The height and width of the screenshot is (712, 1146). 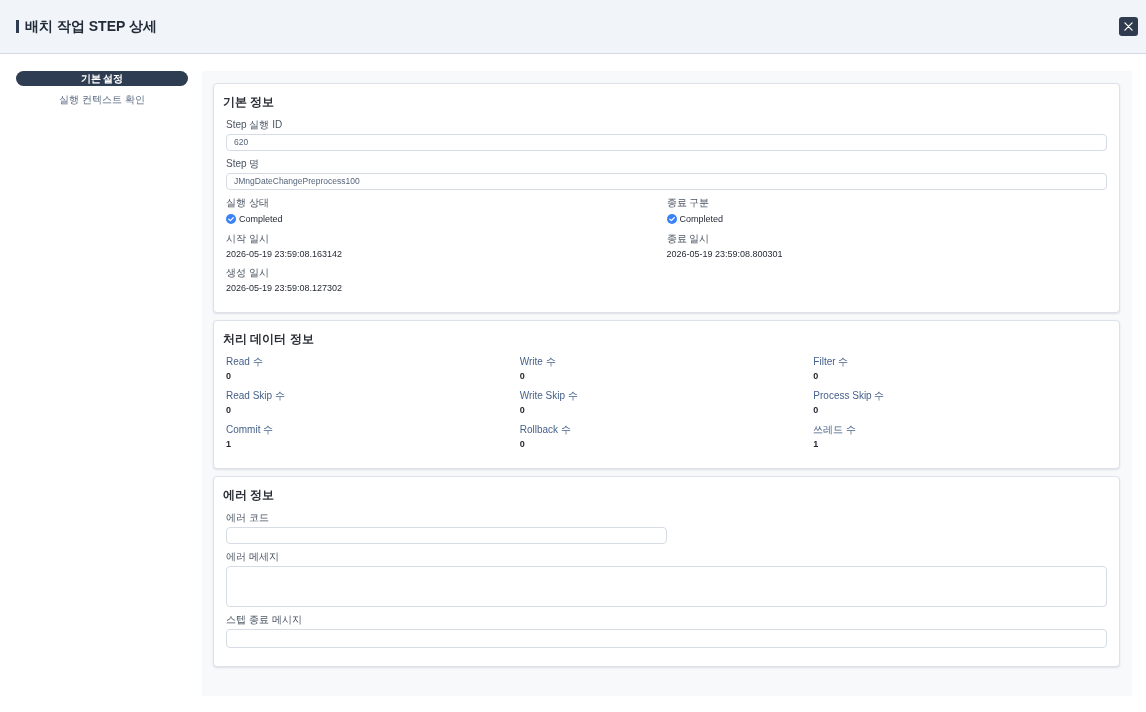 What do you see at coordinates (102, 99) in the screenshot?
I see `sidebar-item: 실행 컨텍스트 확인` at bounding box center [102, 99].